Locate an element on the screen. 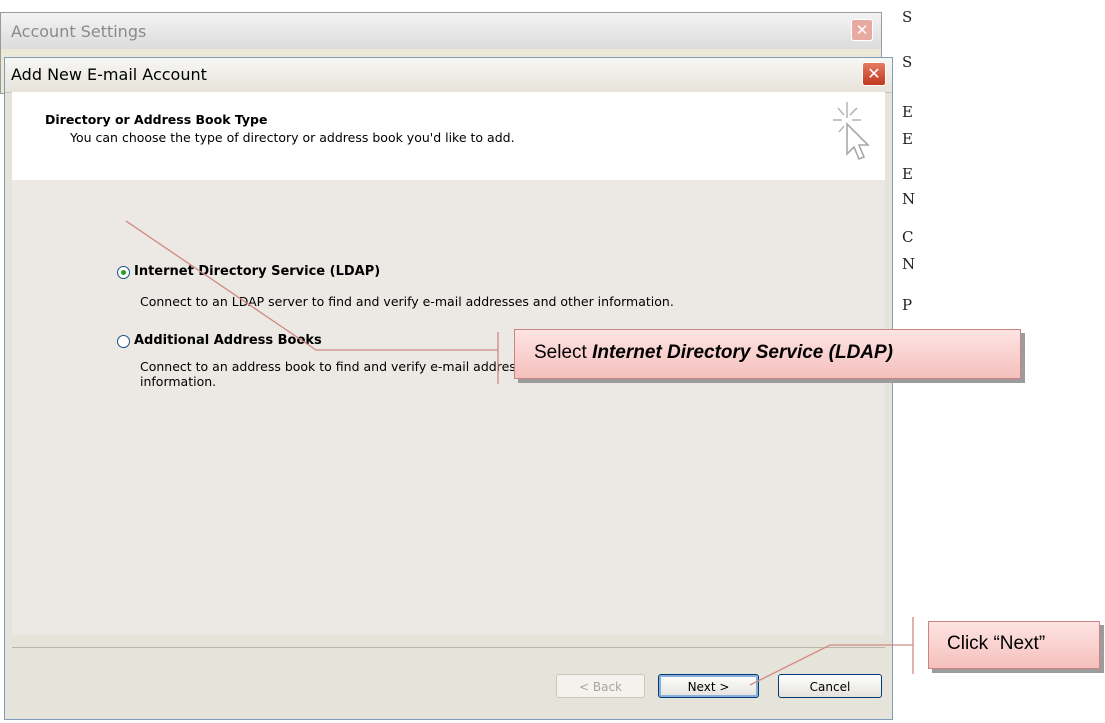  dialog-title: Add New E-mail Account is located at coordinates (109, 74).